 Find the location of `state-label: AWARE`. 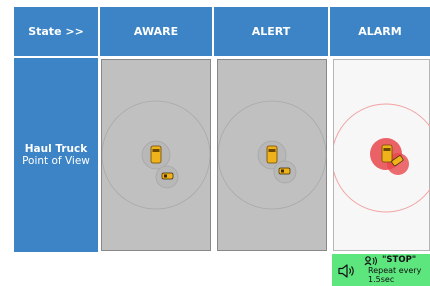

state-label: AWARE is located at coordinates (156, 31).